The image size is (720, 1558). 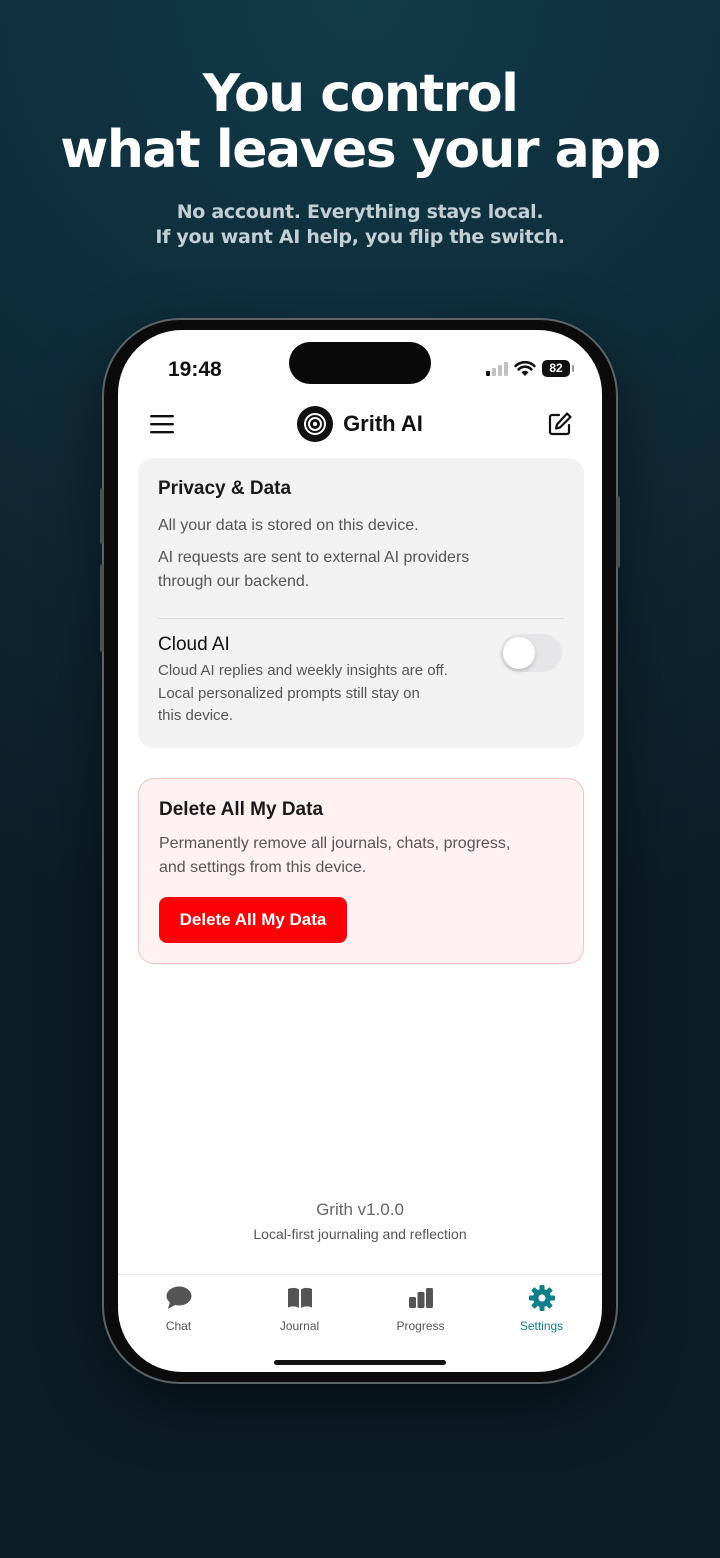 What do you see at coordinates (102, 516) in the screenshot?
I see `phone-side-button` at bounding box center [102, 516].